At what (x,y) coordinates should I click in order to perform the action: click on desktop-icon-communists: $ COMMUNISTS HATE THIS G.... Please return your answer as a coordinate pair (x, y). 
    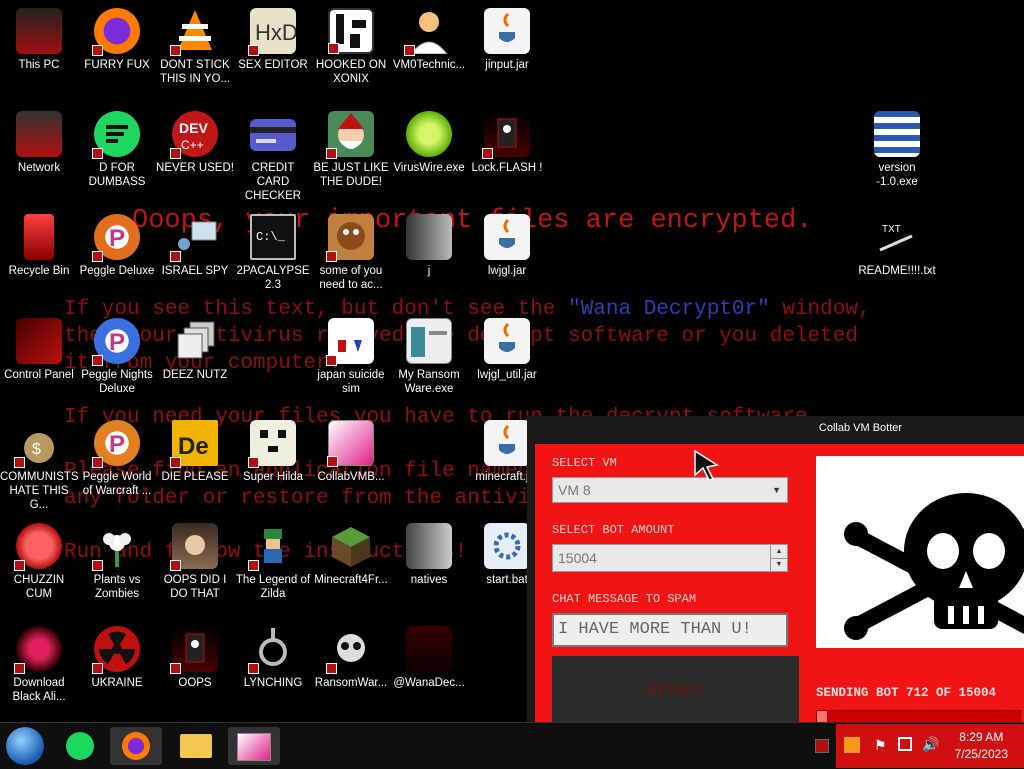
    Looking at the image, I should click on (39, 466).